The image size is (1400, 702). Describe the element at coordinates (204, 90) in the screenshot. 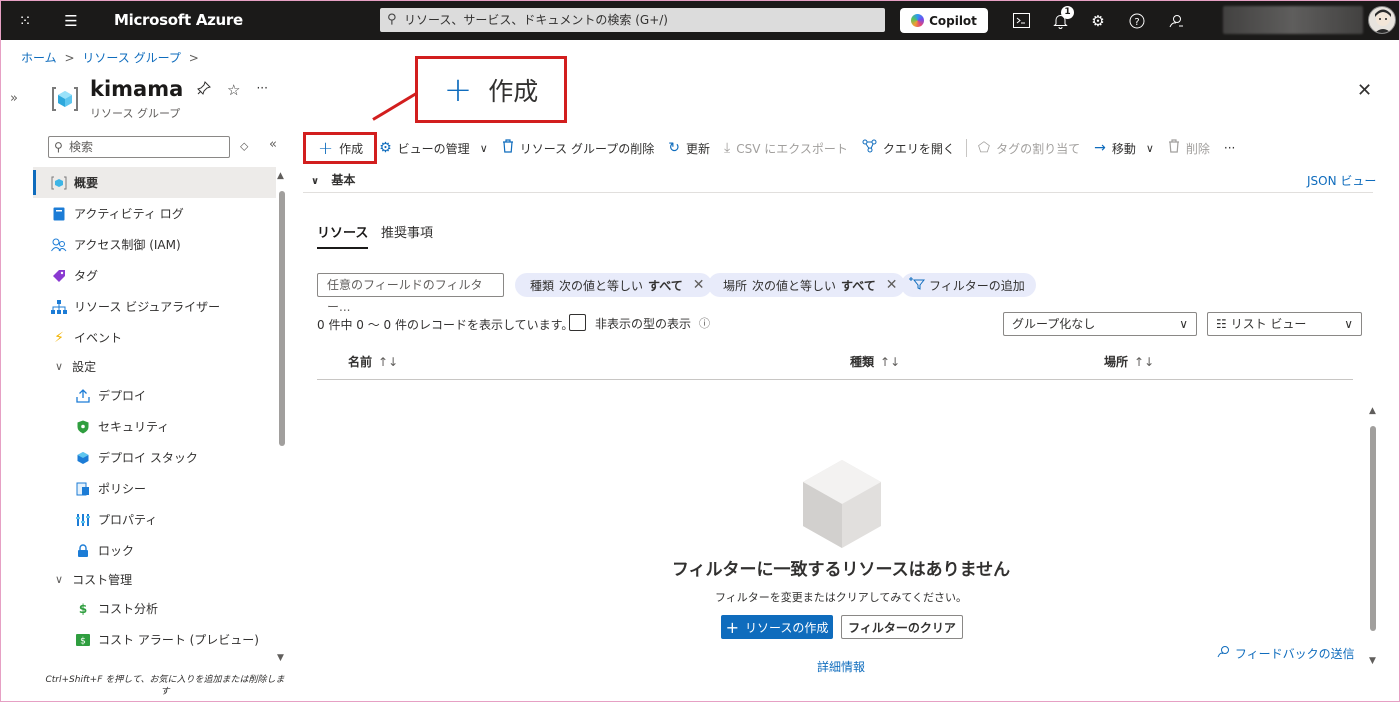

I see `pin-icon` at that location.